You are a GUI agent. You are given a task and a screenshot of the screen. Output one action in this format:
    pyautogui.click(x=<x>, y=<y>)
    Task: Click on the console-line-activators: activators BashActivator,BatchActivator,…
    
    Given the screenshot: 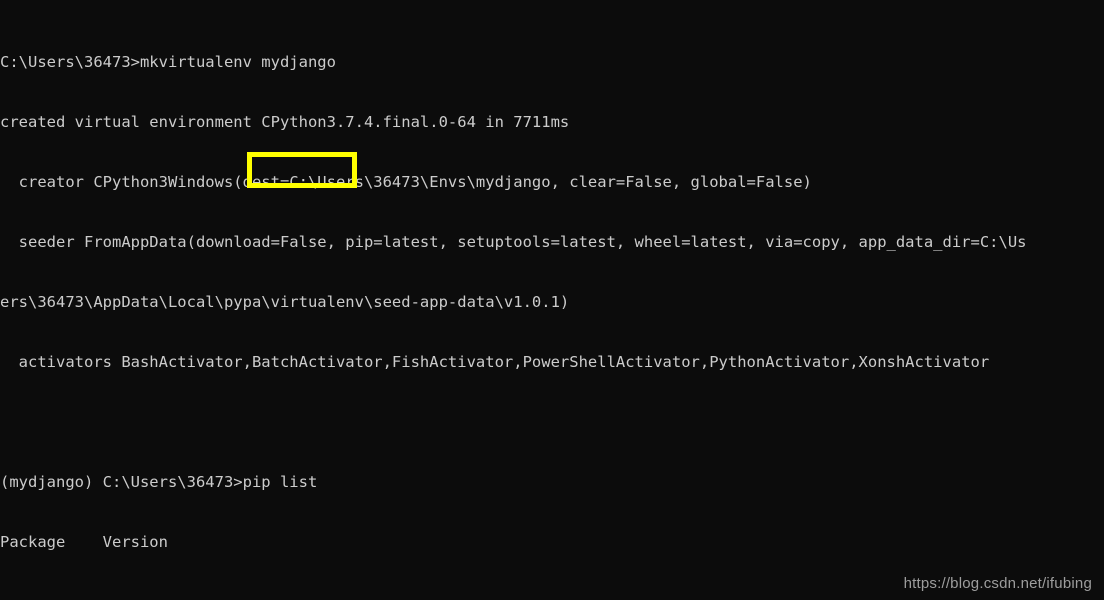 What is the action you would take?
    pyautogui.click(x=495, y=362)
    